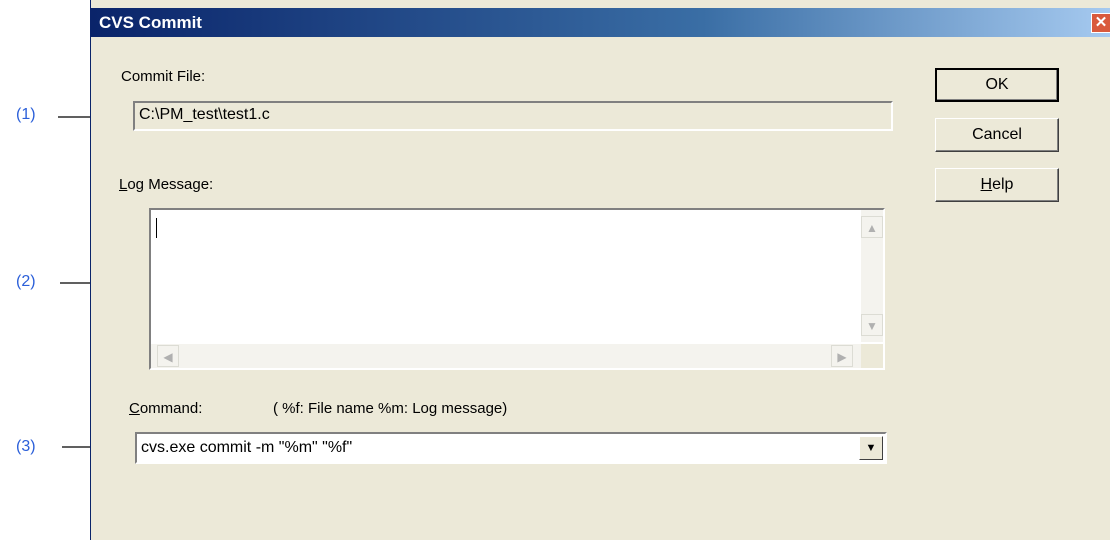  I want to click on text-caret, so click(156, 228).